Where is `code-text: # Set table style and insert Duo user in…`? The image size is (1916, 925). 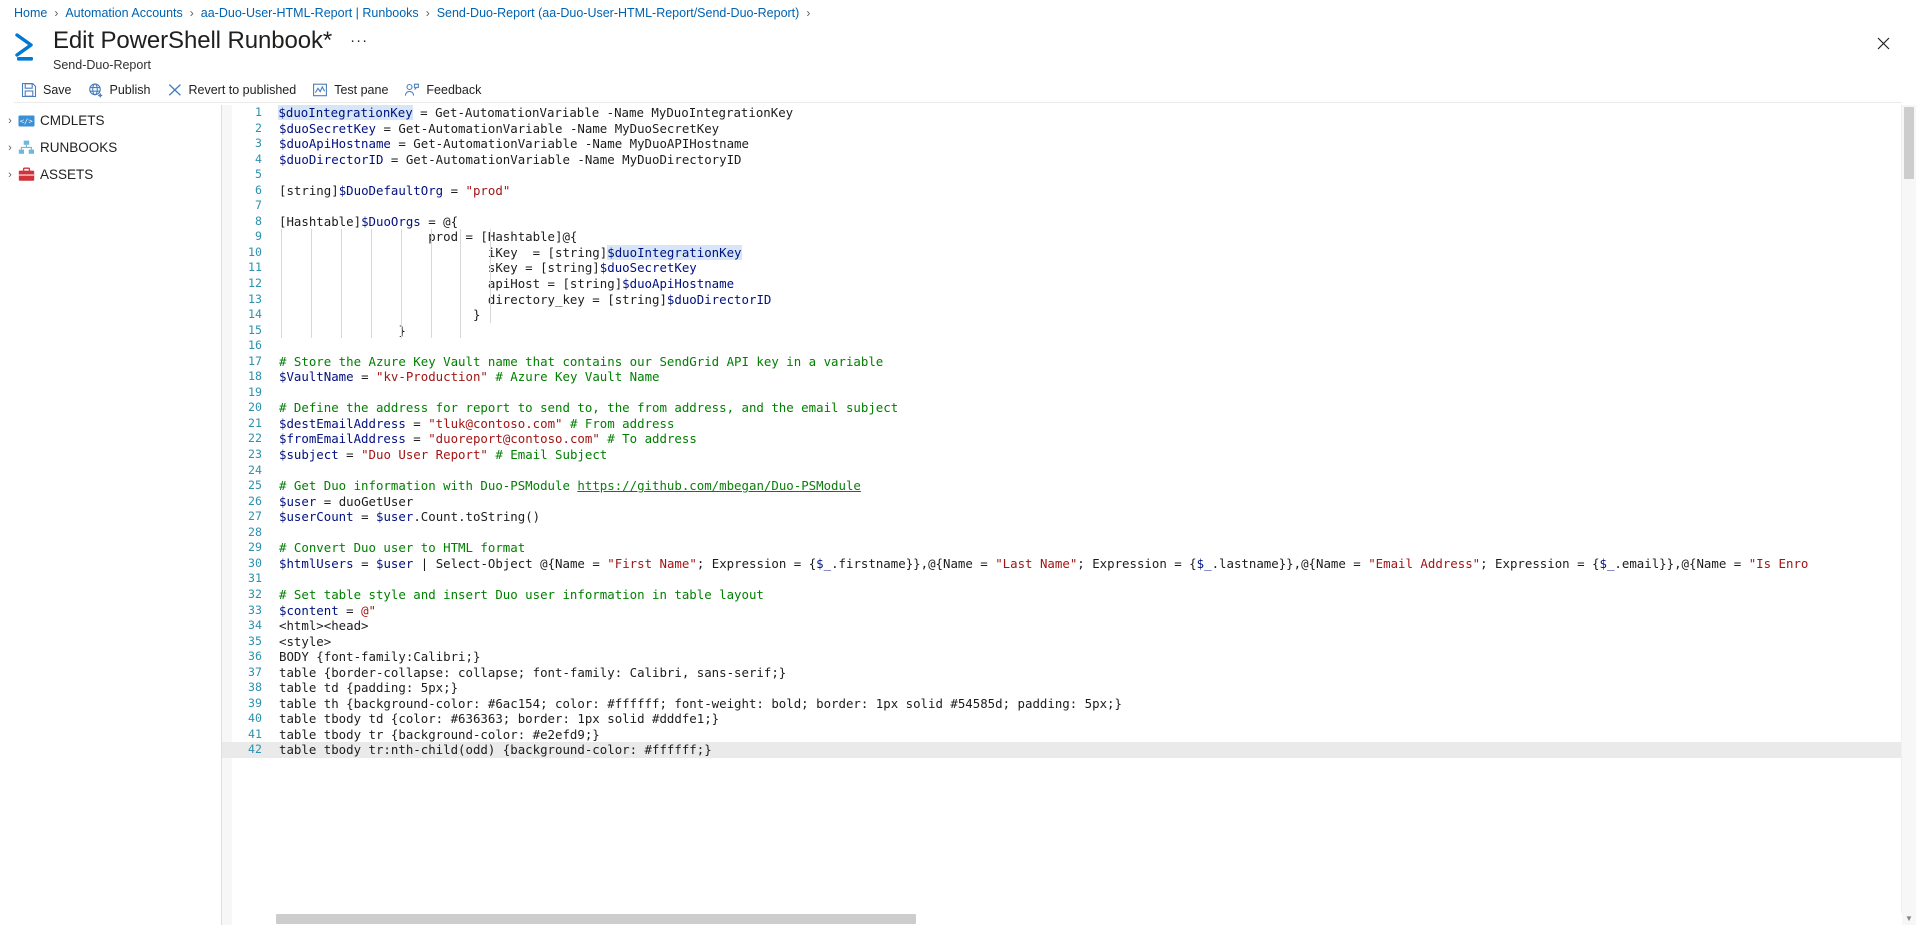
code-text: # Set table style and insert Duo user in… is located at coordinates (1097, 595).